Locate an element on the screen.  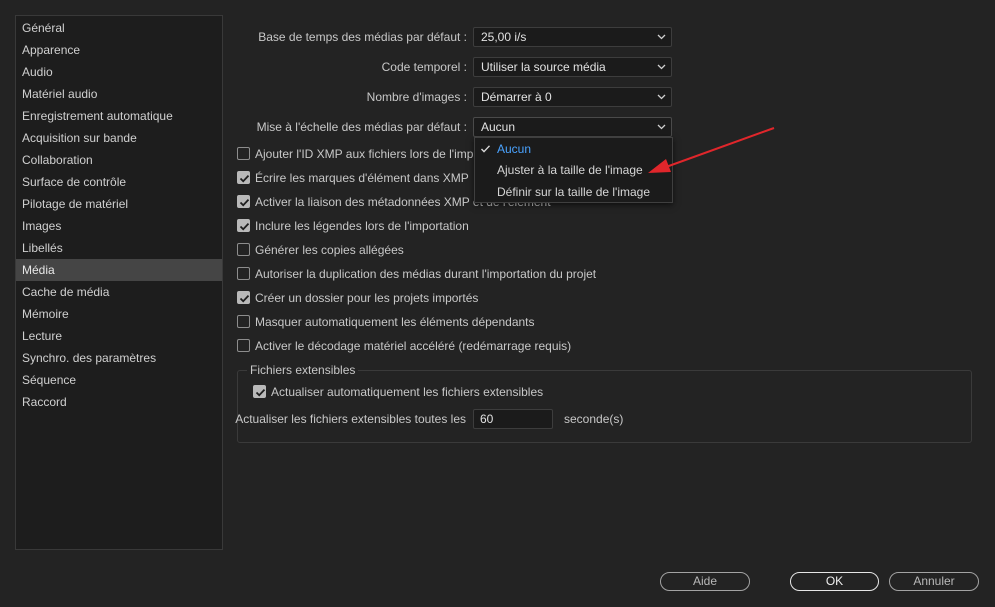
refresh-interval-unit: seconde(s) is located at coordinates (594, 419).